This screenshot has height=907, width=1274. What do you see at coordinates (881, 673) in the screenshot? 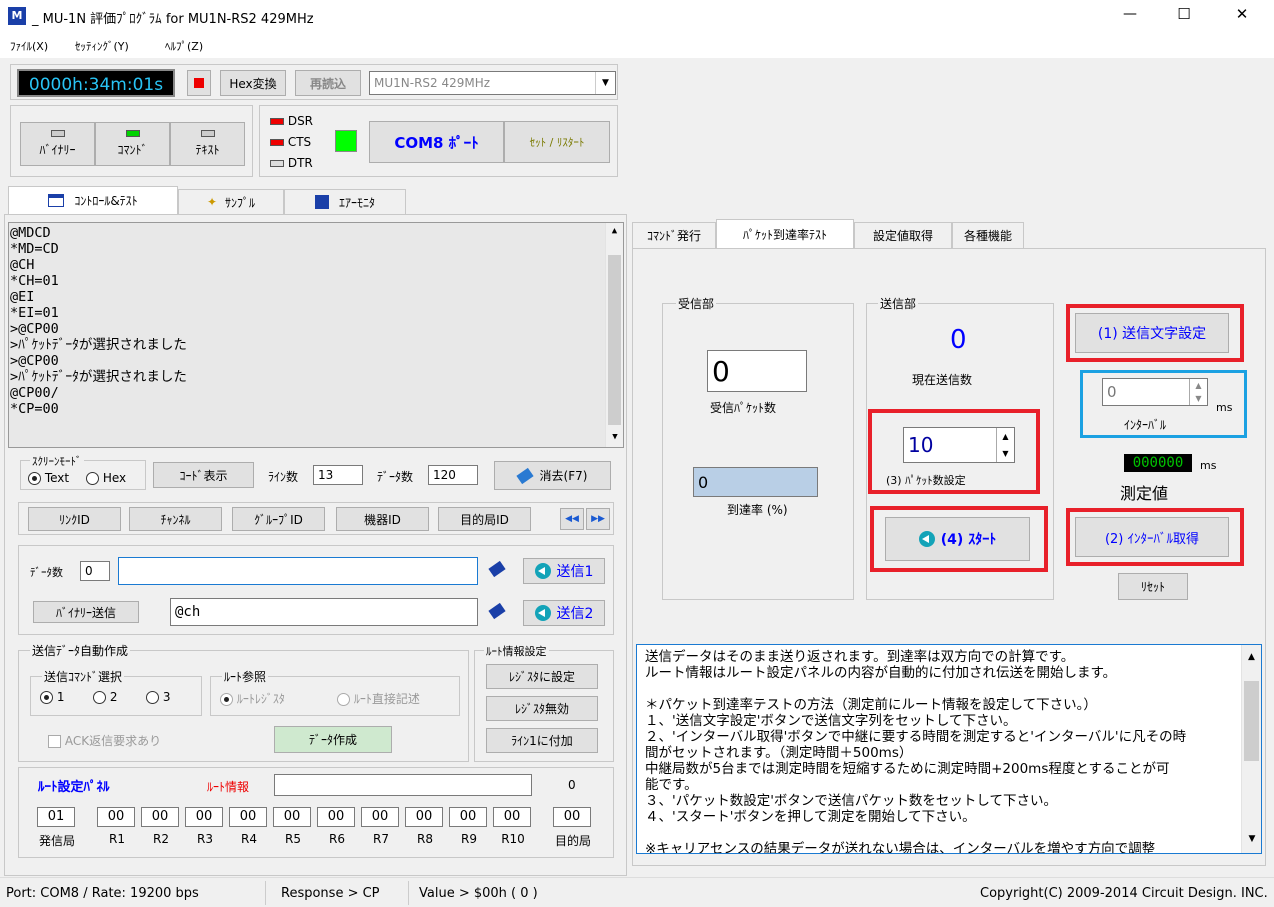
I see `info-line: ルート情報はルート設定パネルの内容が自動的に付加され伝送を開始します。` at bounding box center [881, 673].